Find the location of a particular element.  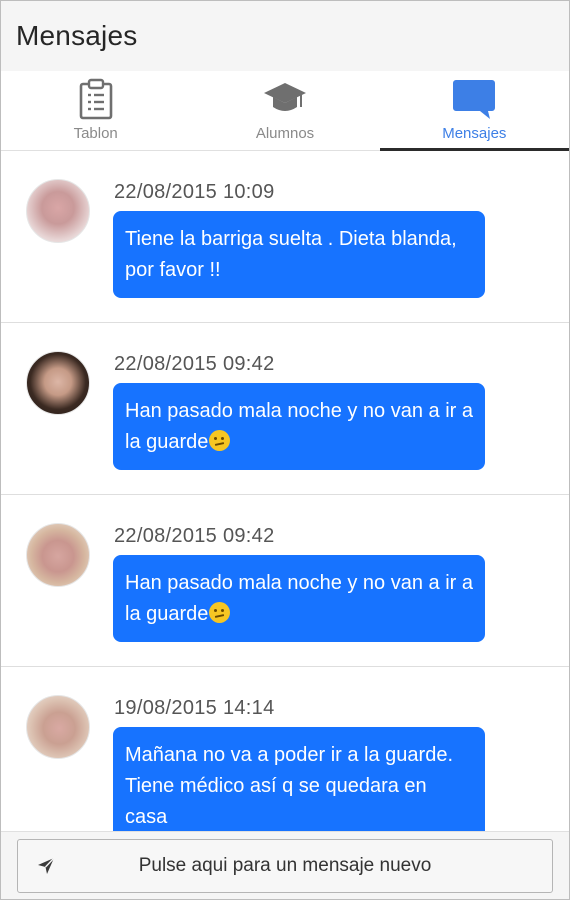

new-message-button: Pulse aqui para un mensaje nuevo is located at coordinates (285, 866).